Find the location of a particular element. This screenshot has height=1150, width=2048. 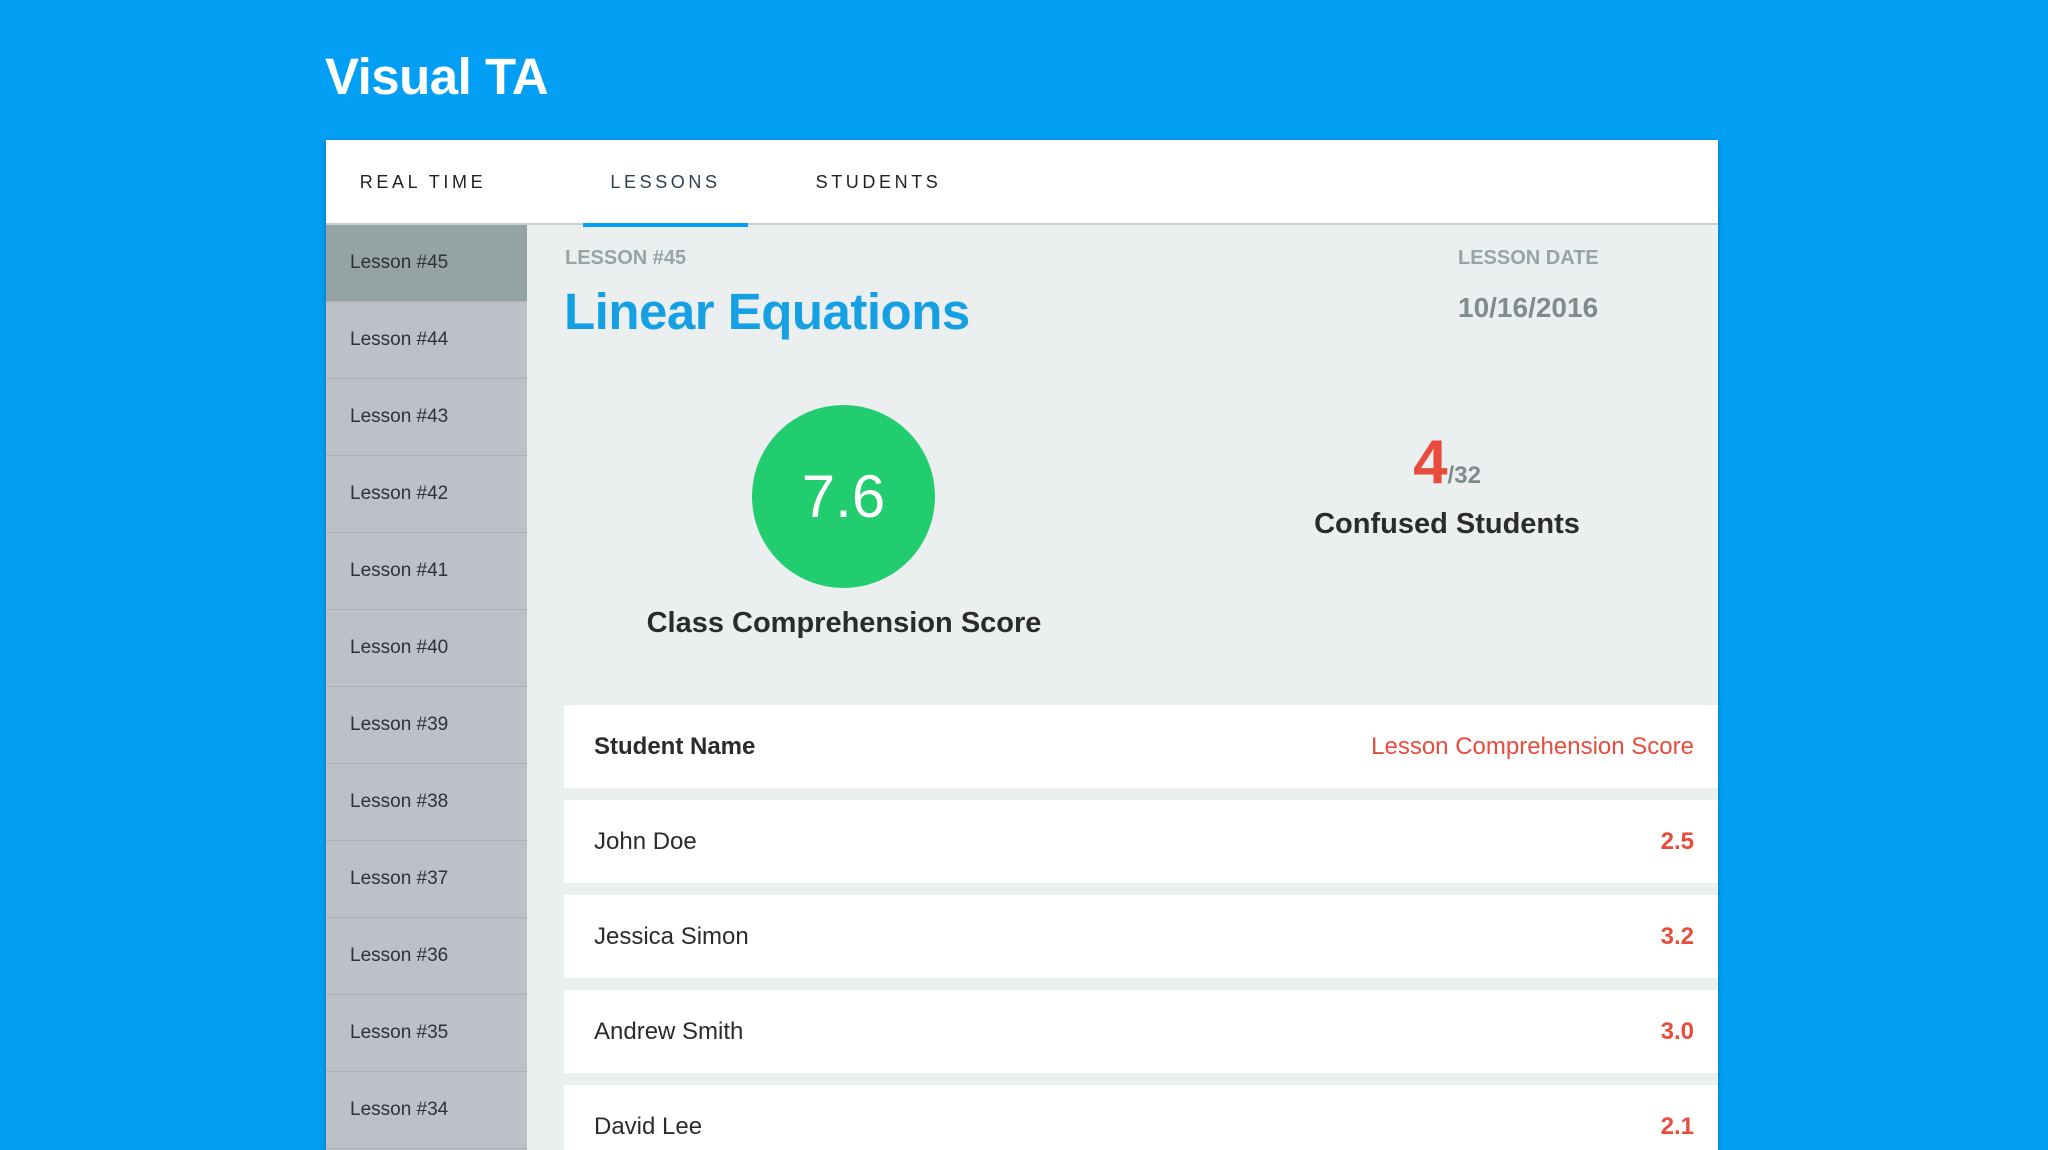

sidebar-item-lesson-41: Lesson #41 is located at coordinates (426, 571).